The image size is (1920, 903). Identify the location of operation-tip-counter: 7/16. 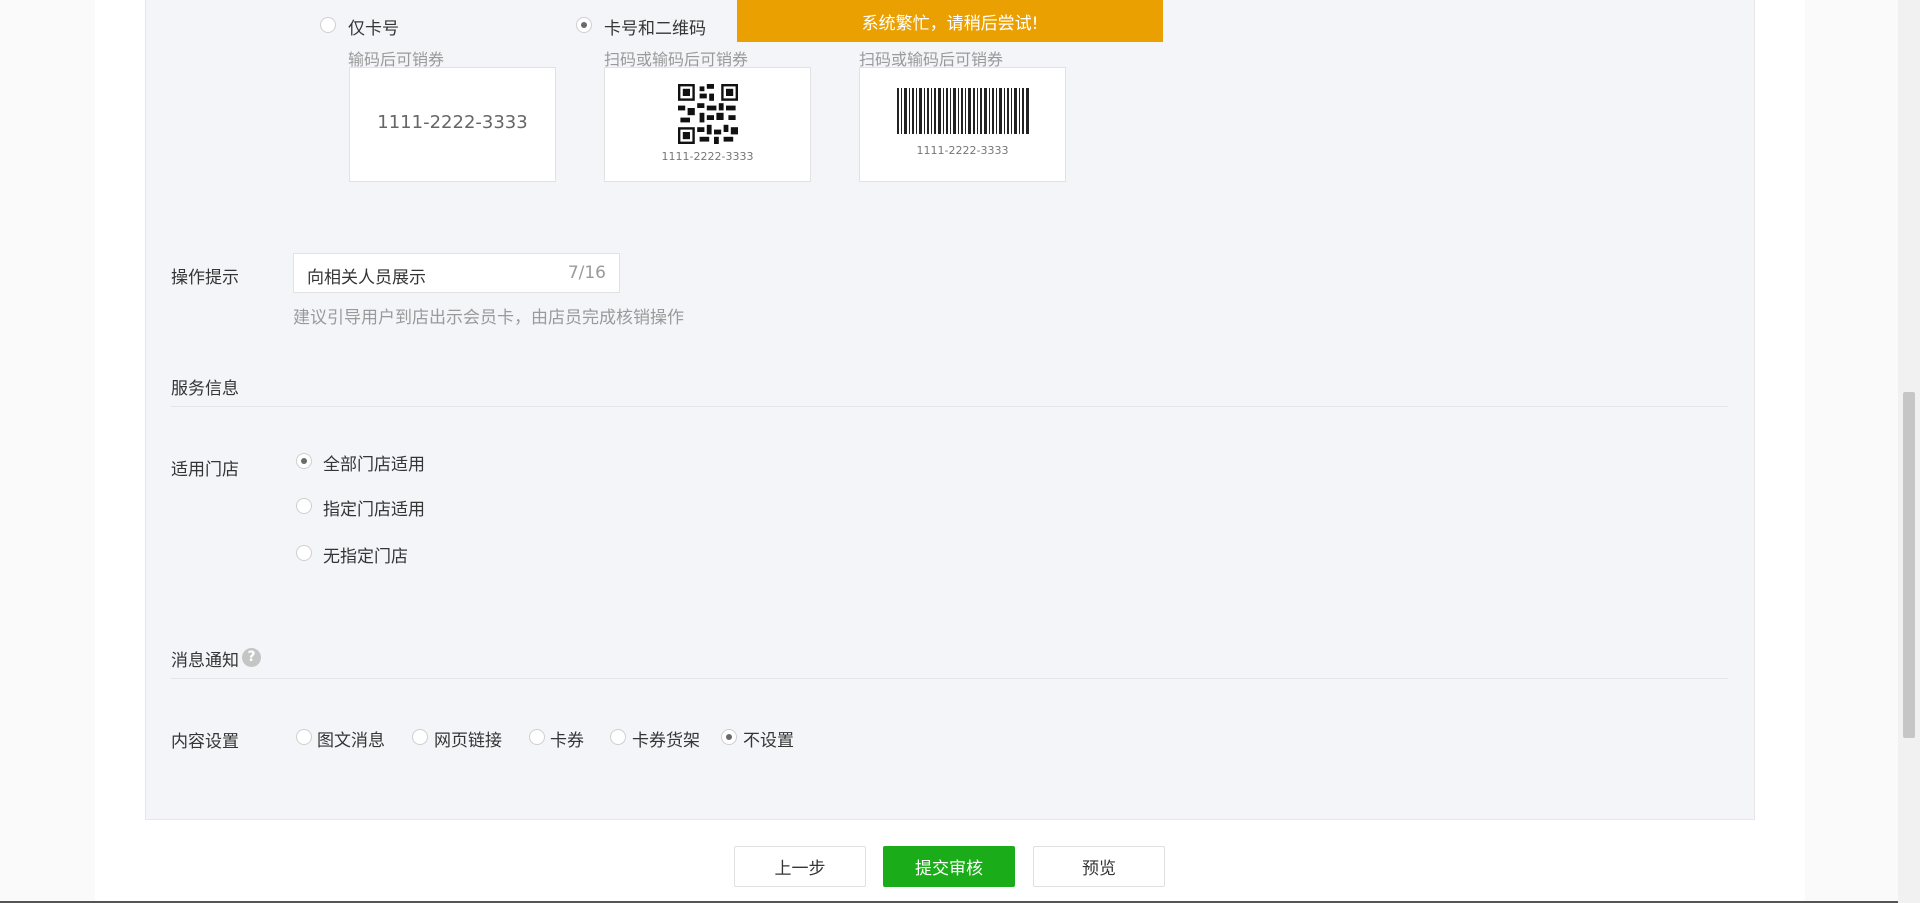
(586, 273).